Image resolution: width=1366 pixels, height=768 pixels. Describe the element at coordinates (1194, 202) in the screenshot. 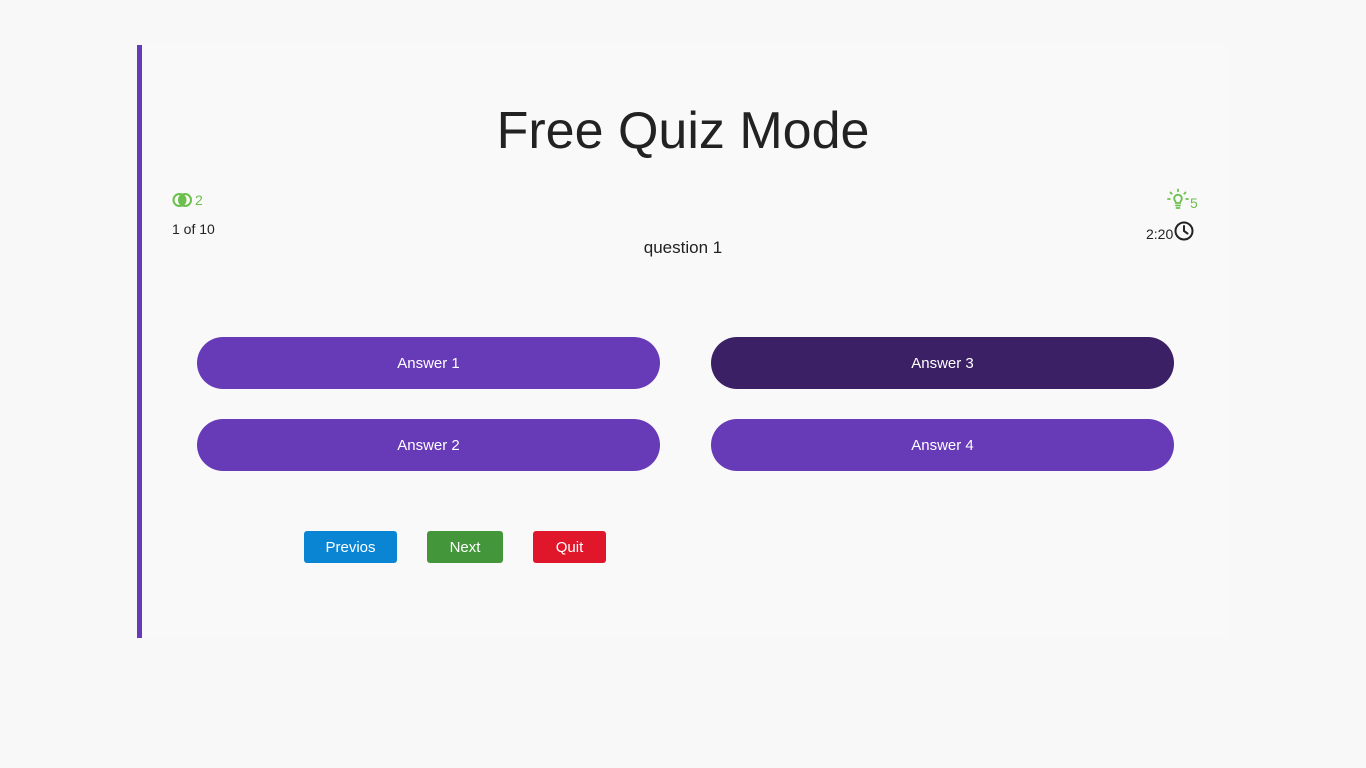

I see `hints-count: 5` at that location.